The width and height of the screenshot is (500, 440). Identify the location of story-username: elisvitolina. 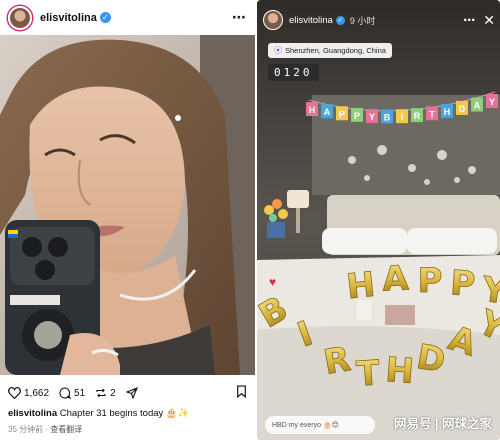
(311, 20).